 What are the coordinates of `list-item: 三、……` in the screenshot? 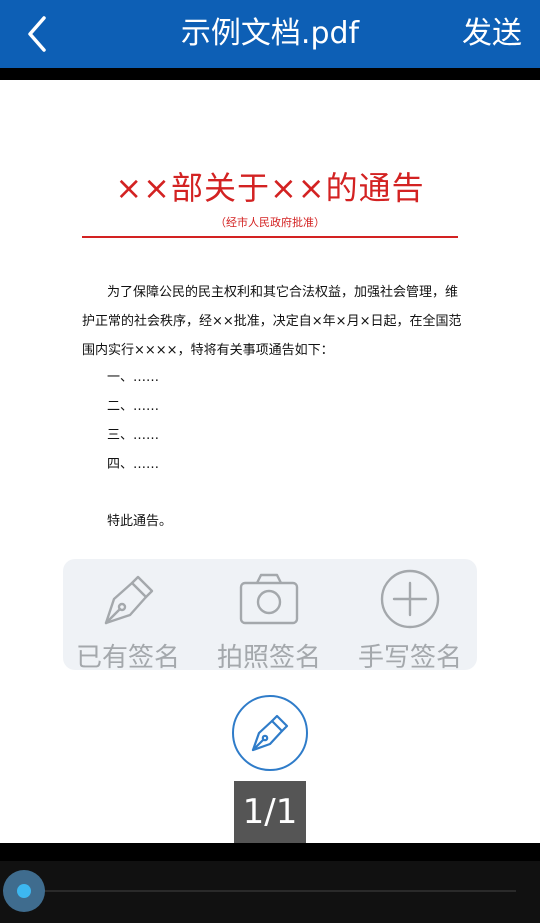 It's located at (133, 435).